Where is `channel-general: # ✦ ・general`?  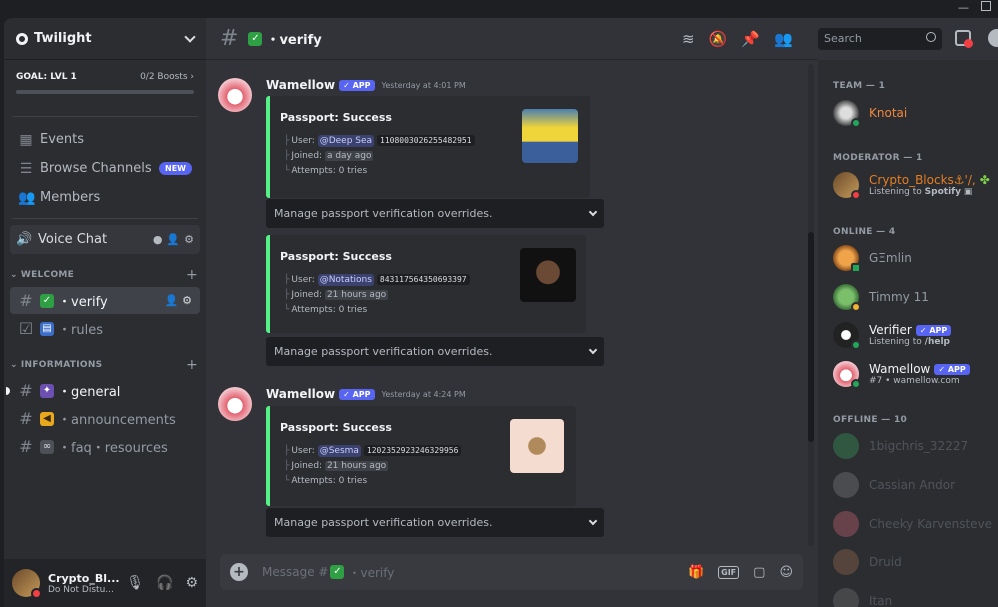
channel-general: # ✦ ・general is located at coordinates (103, 390).